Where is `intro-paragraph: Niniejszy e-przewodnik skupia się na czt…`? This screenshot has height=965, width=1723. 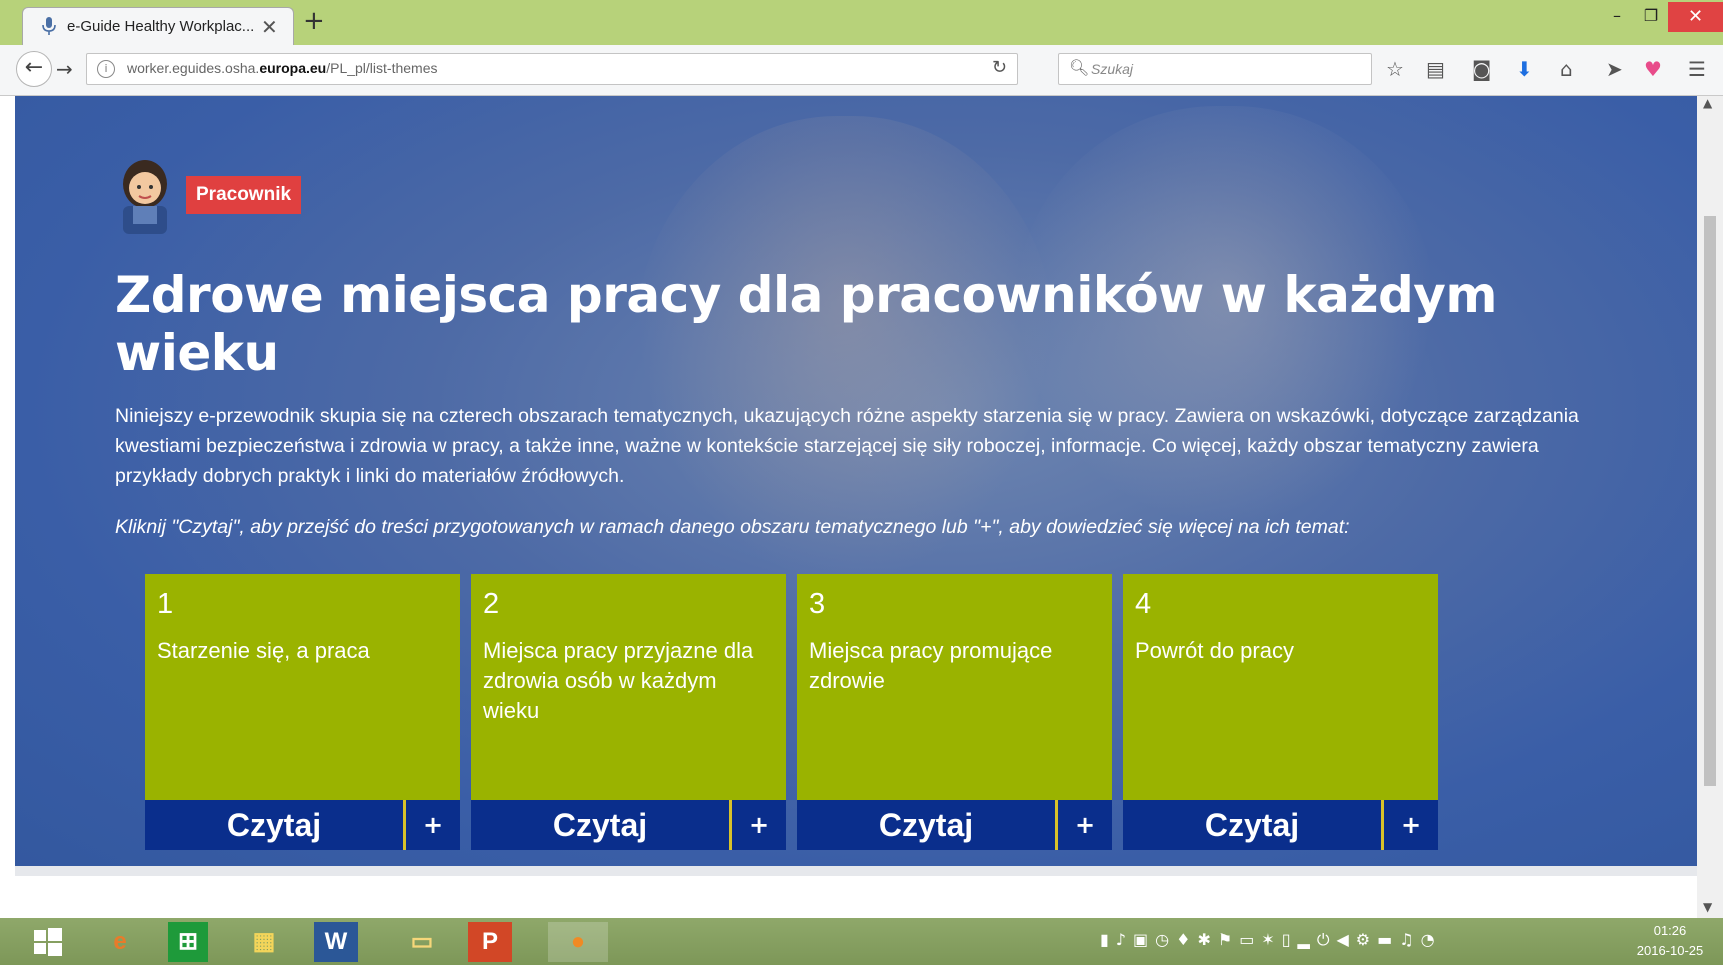
intro-paragraph: Niniejszy e-przewodnik skupia się na czt… is located at coordinates (847, 446).